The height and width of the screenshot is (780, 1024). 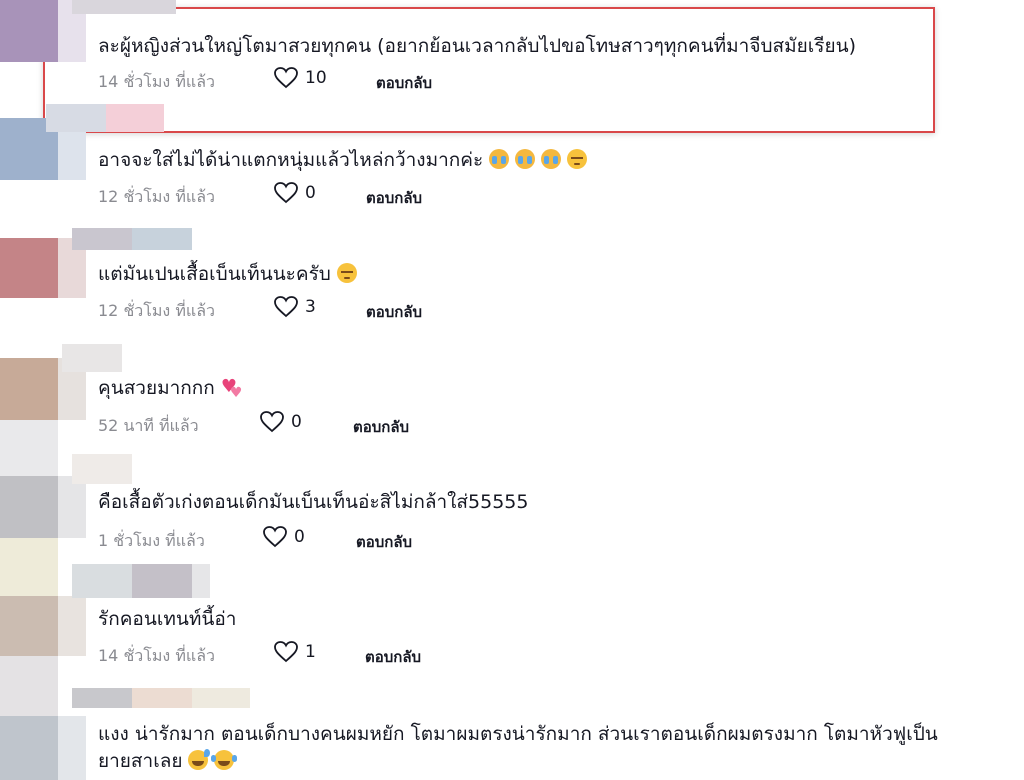 What do you see at coordinates (316, 78) in the screenshot?
I see `like-count: 10` at bounding box center [316, 78].